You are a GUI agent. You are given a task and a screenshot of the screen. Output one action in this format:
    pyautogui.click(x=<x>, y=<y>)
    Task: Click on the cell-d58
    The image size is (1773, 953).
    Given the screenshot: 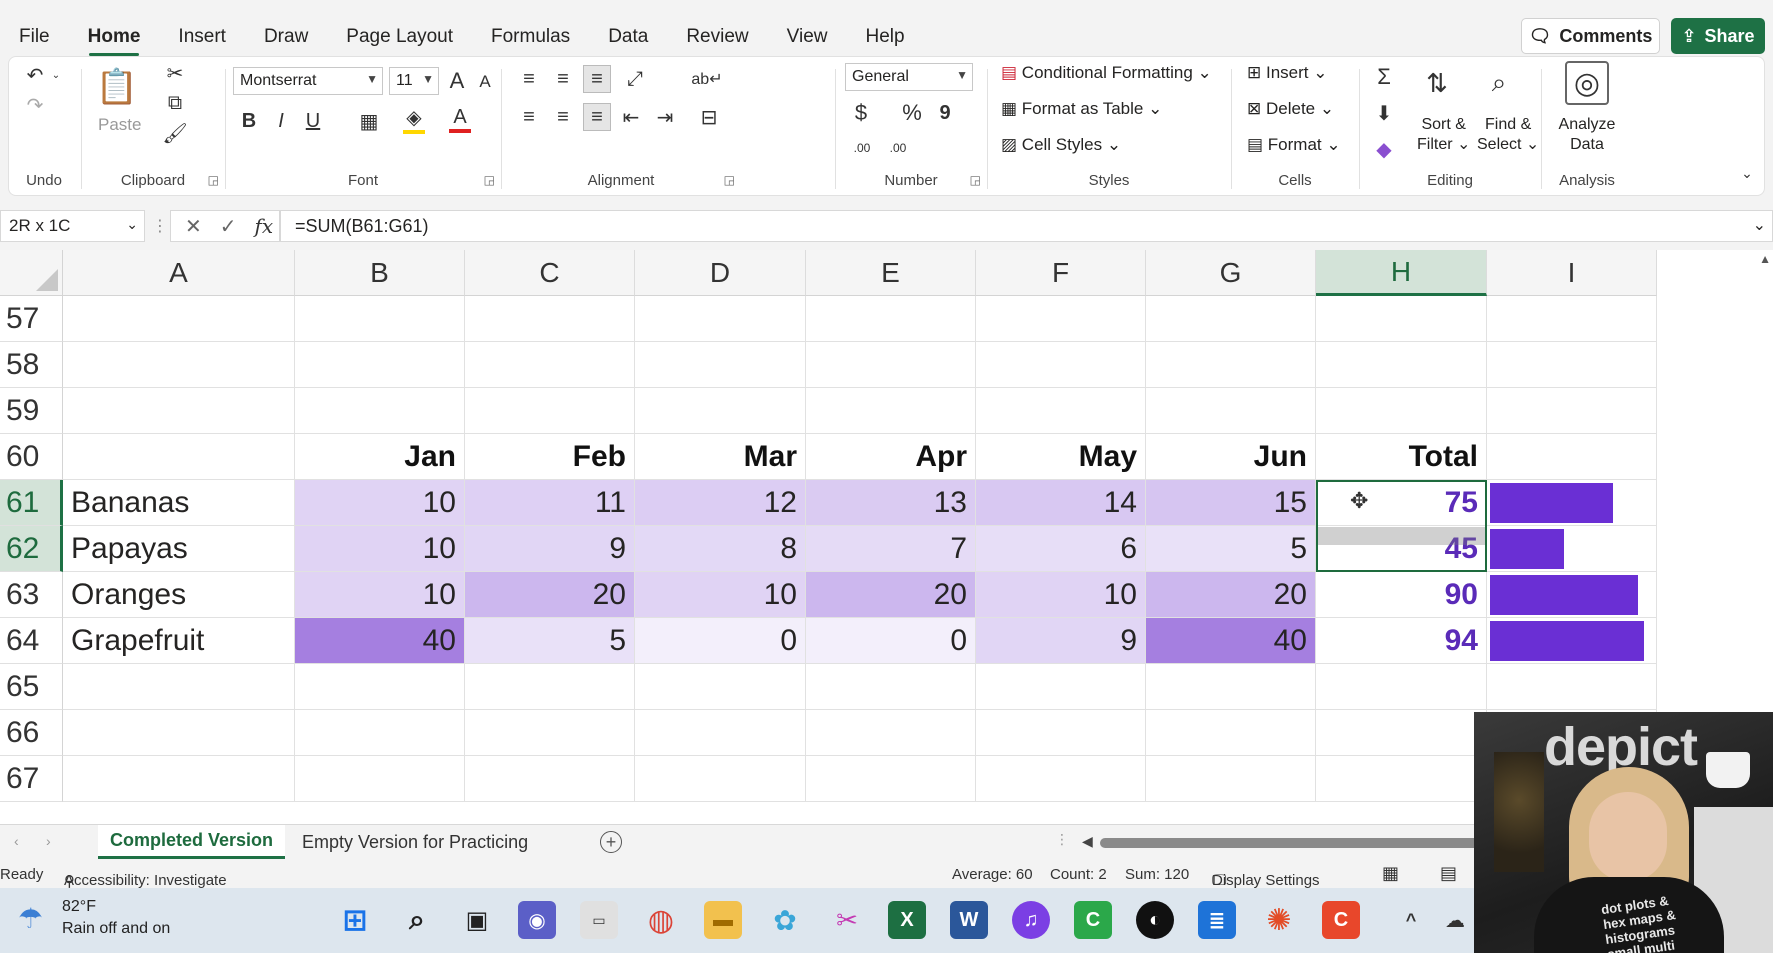 What is the action you would take?
    pyautogui.click(x=720, y=365)
    